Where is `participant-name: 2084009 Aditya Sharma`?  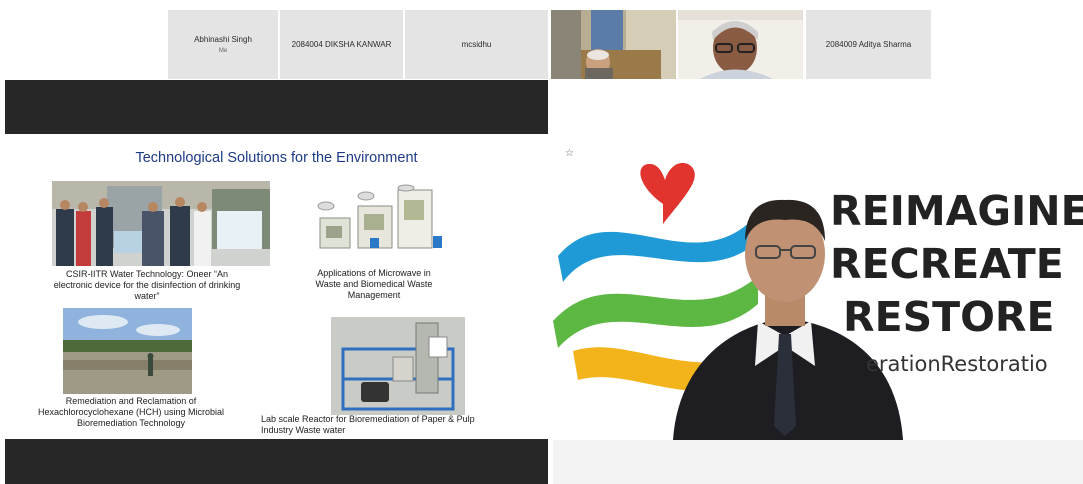 participant-name: 2084009 Aditya Sharma is located at coordinates (868, 44).